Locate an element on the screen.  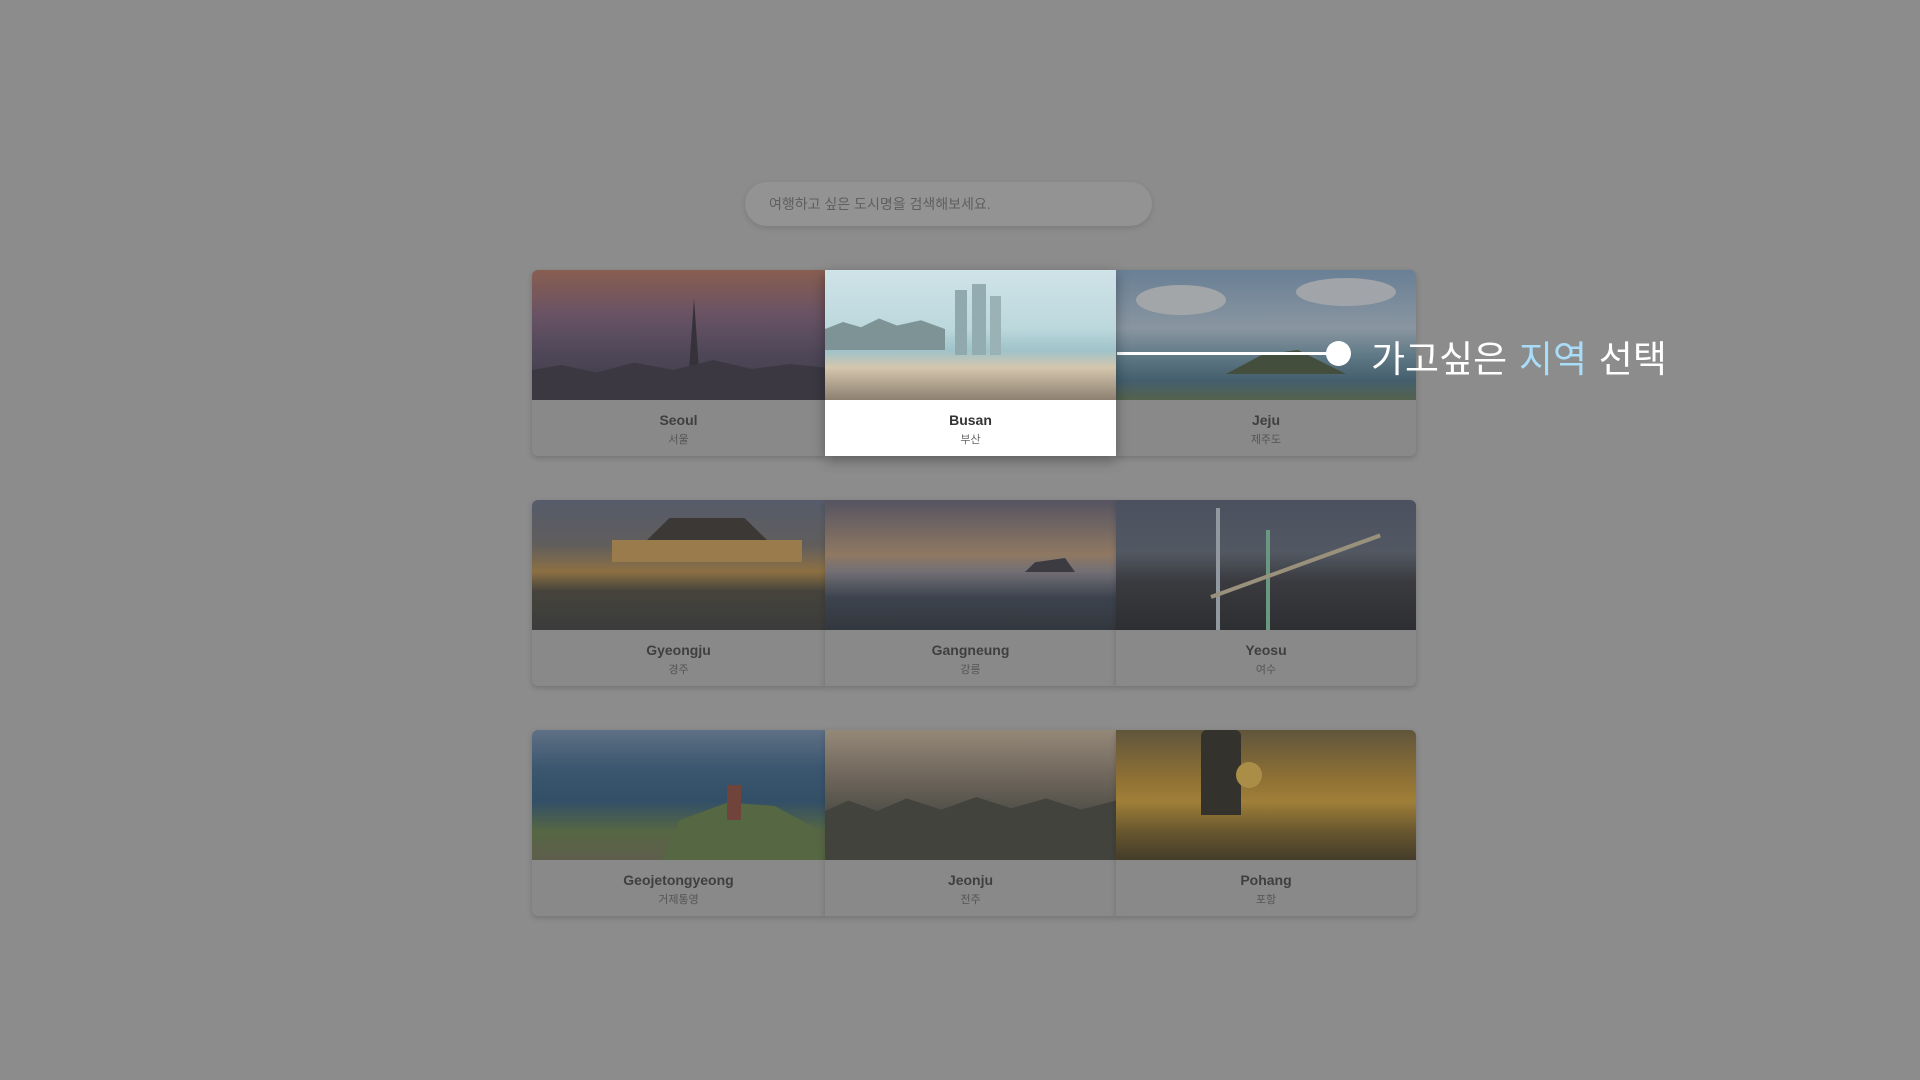
city-name-ko: 제주도 is located at coordinates (1266, 440).